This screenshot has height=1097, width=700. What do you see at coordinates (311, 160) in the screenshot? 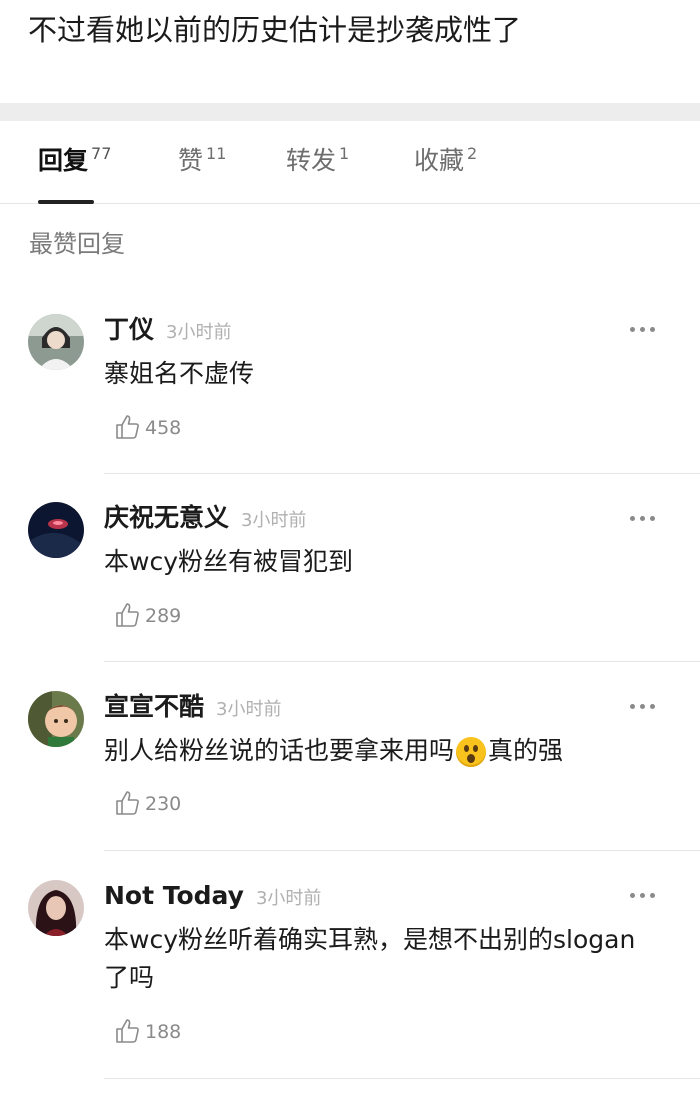
I see `tab-reposts-label: 转发` at bounding box center [311, 160].